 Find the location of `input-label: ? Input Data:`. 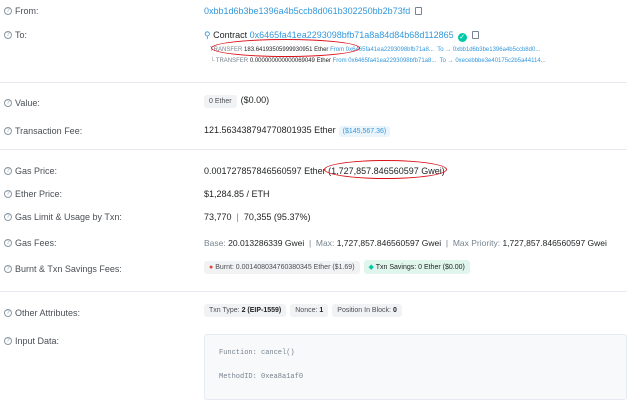

input-label: ? Input Data: is located at coordinates (31, 341).